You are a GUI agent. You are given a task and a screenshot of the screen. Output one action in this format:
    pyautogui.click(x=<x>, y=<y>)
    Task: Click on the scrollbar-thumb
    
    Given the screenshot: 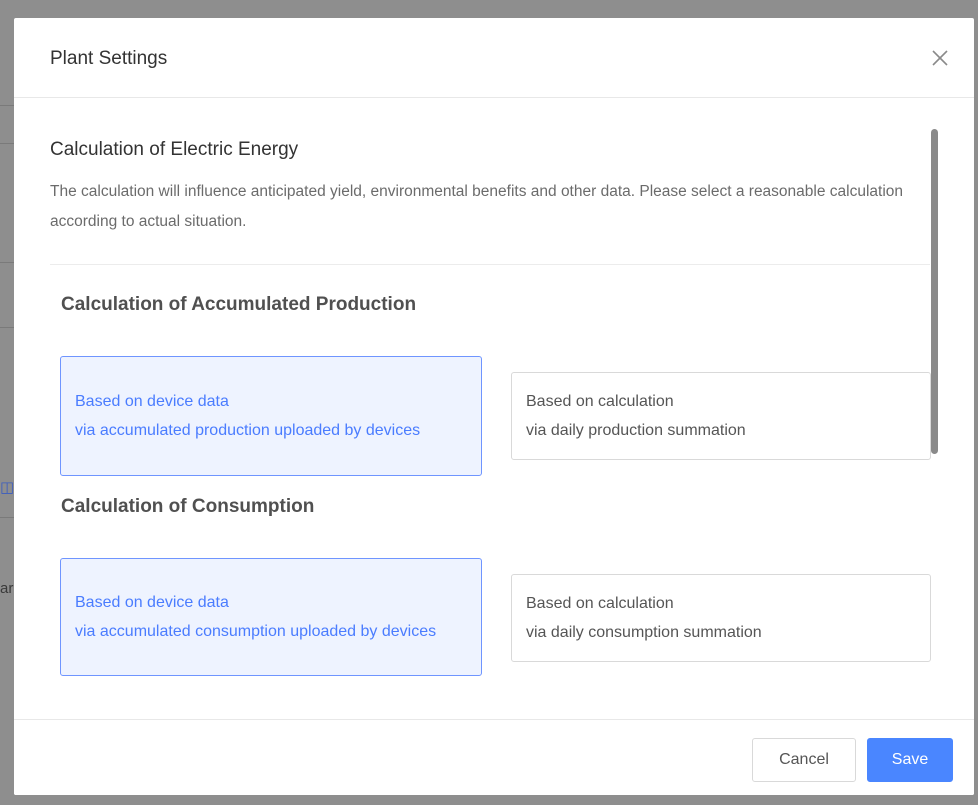 What is the action you would take?
    pyautogui.click(x=934, y=291)
    